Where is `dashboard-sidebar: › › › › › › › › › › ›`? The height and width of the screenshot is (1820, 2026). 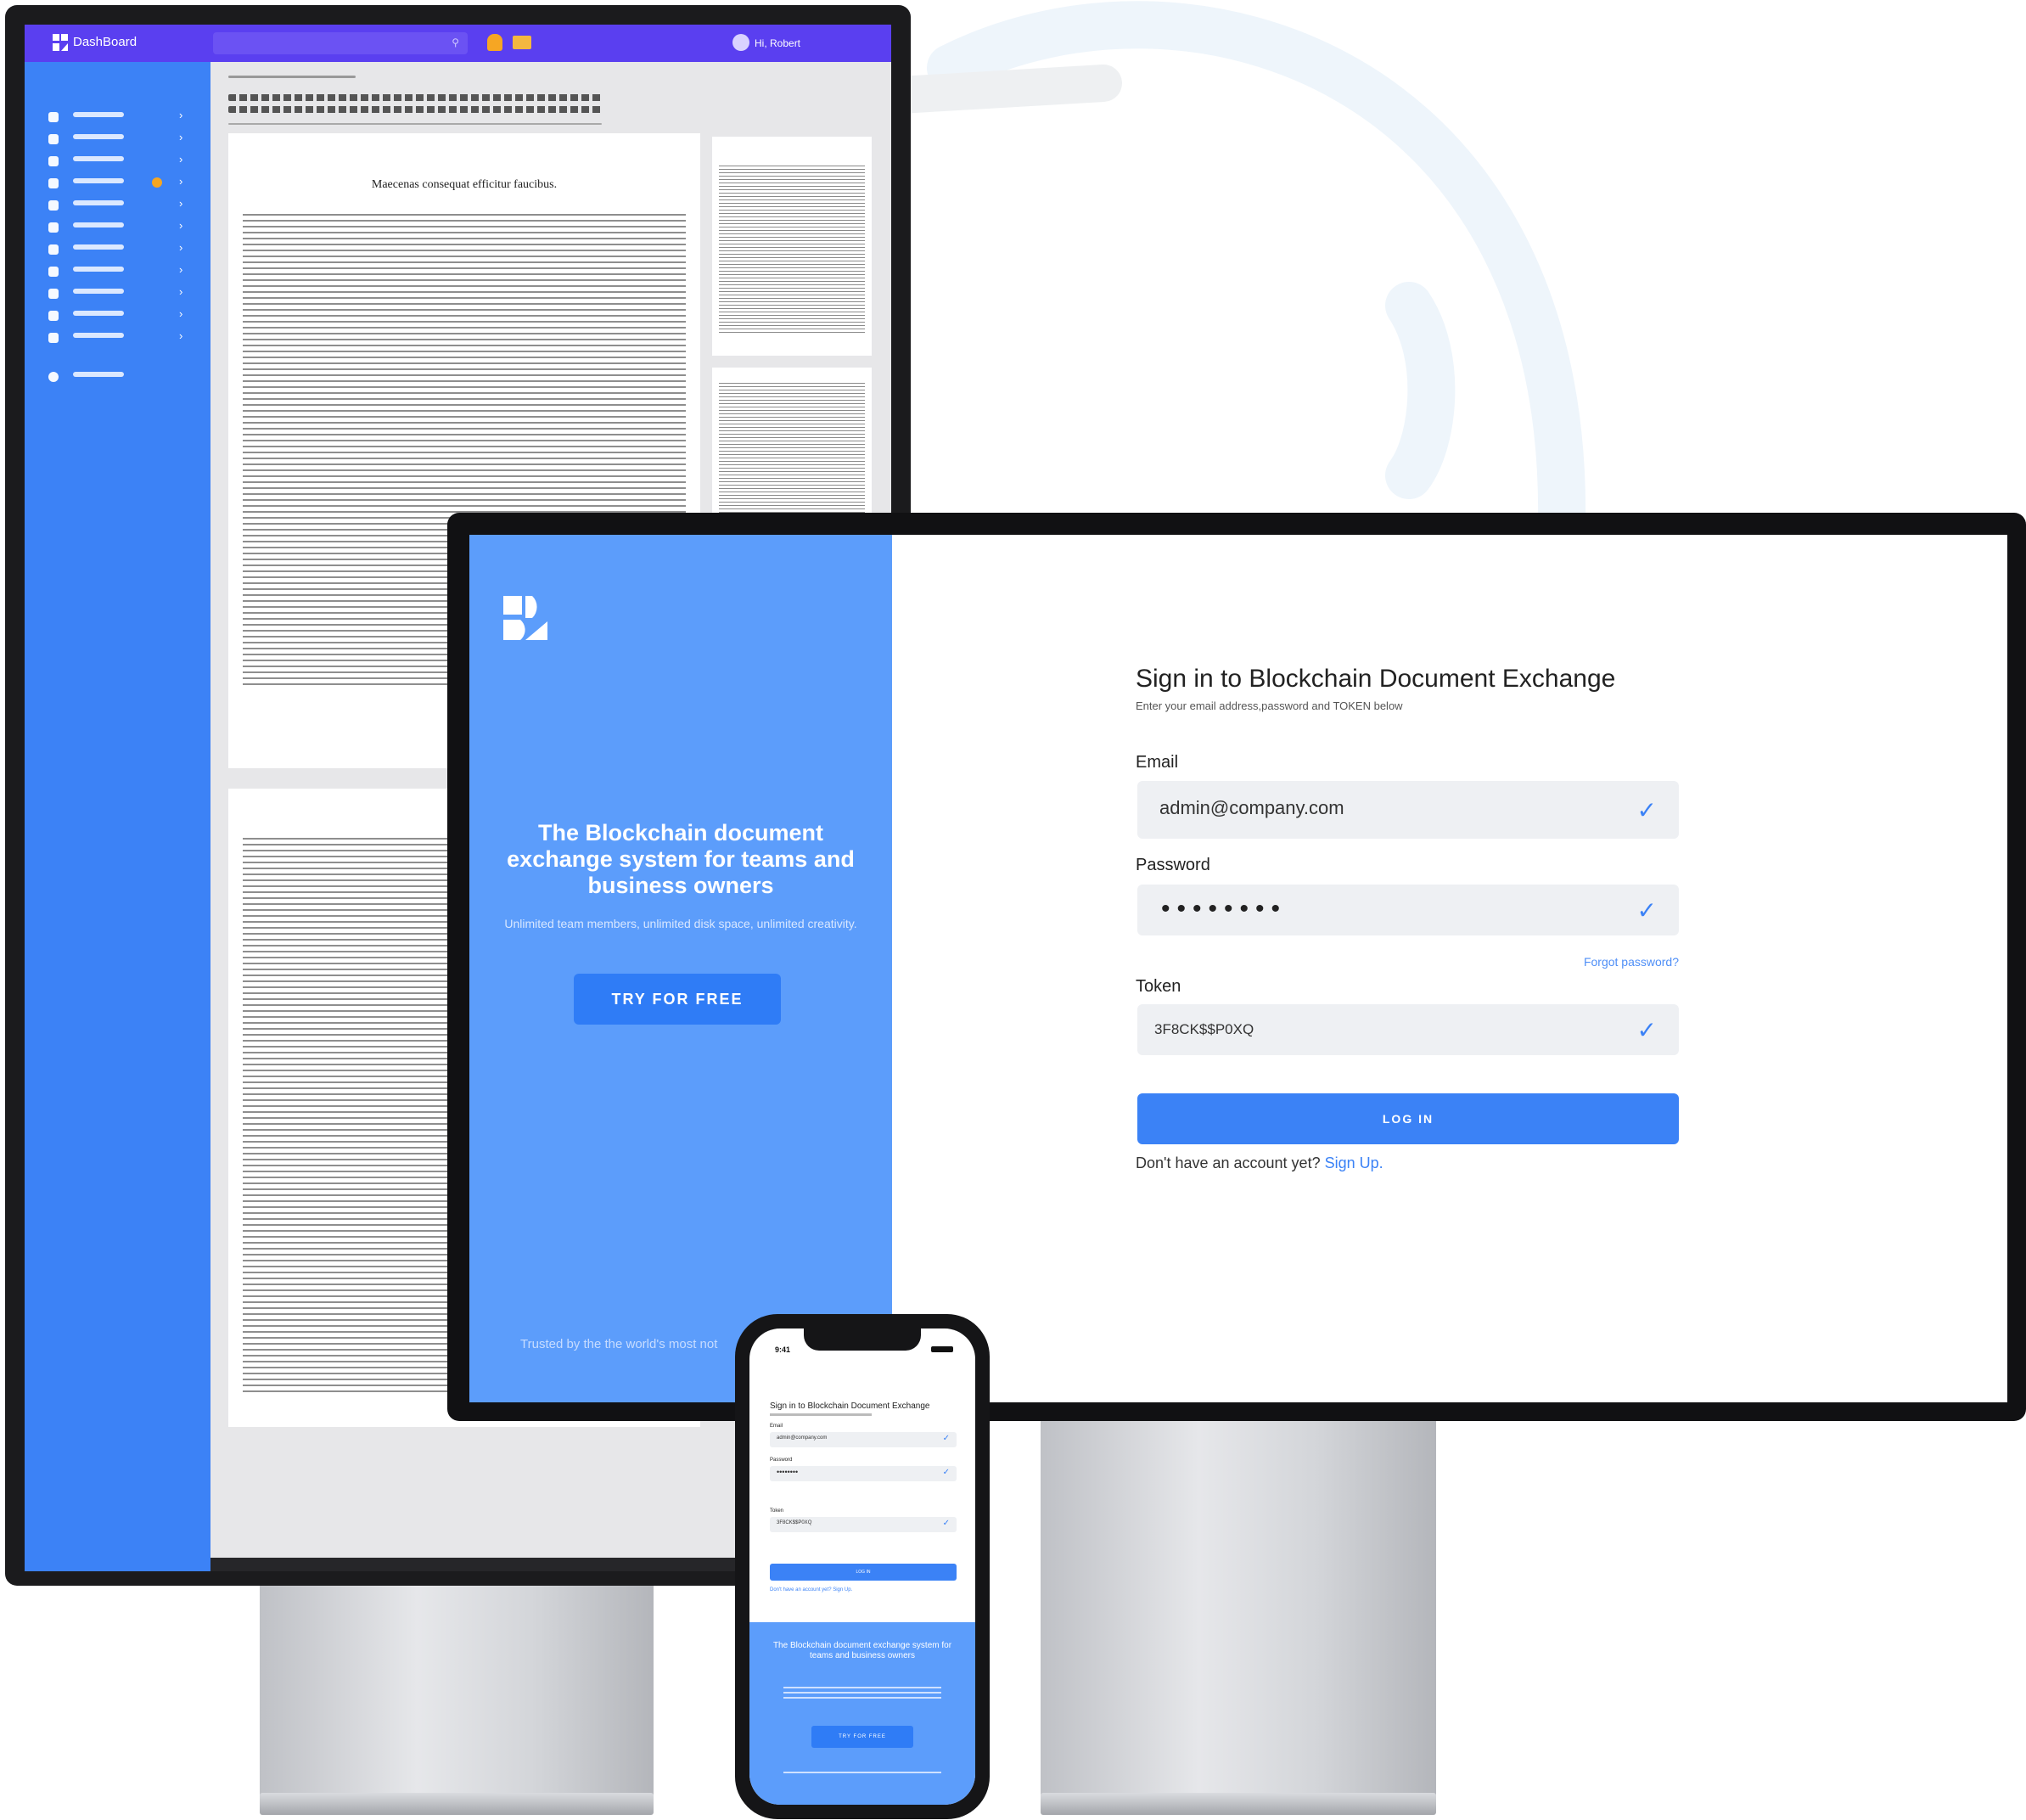
dashboard-sidebar: › › › › › › › › › › › is located at coordinates (118, 816).